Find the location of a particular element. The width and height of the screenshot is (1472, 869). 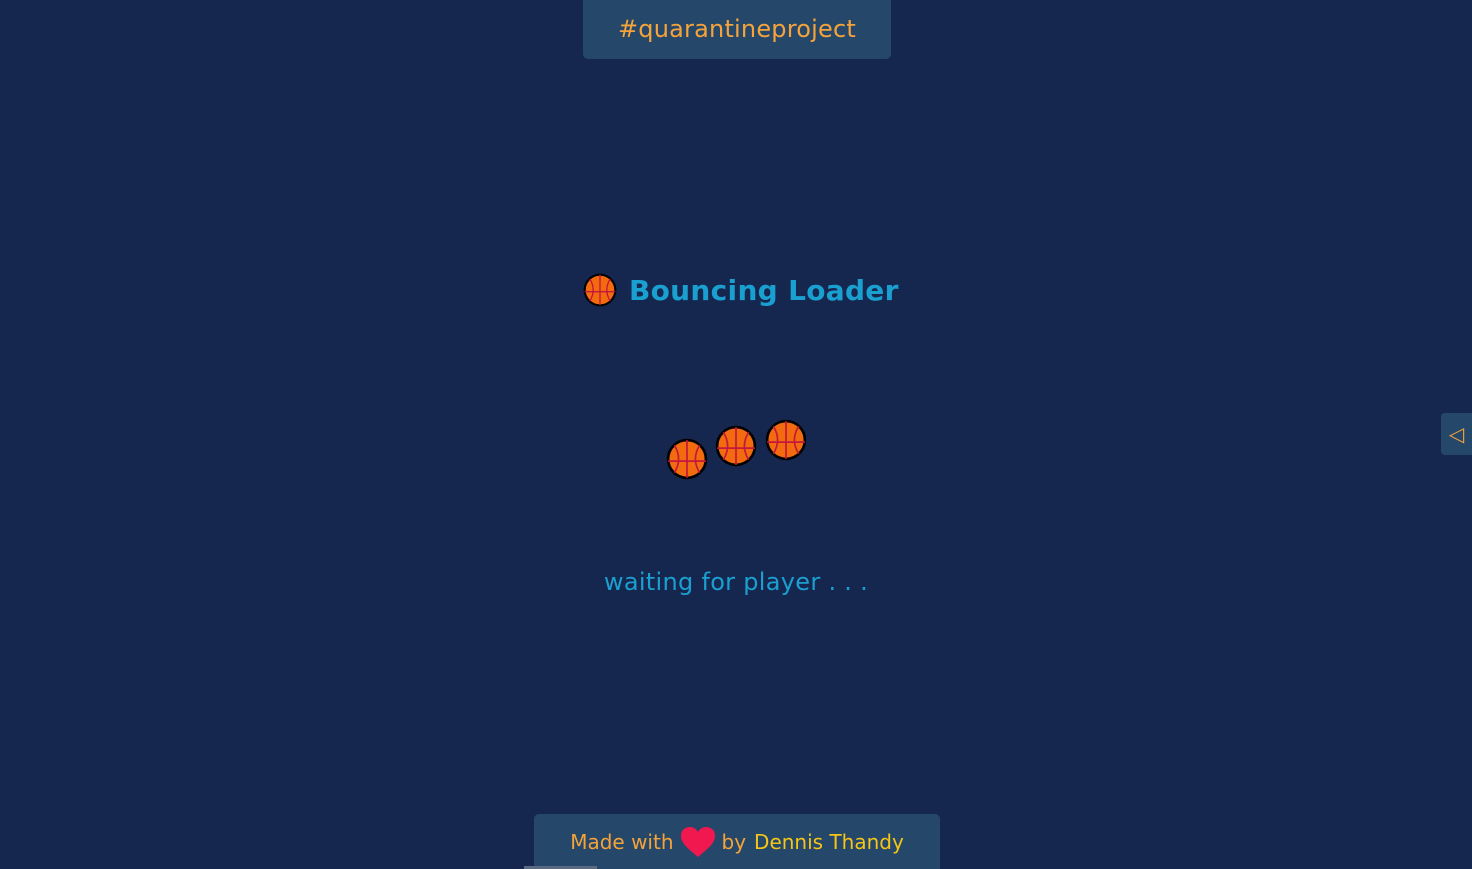

badge-text: #quarantineproject is located at coordinates (737, 29).